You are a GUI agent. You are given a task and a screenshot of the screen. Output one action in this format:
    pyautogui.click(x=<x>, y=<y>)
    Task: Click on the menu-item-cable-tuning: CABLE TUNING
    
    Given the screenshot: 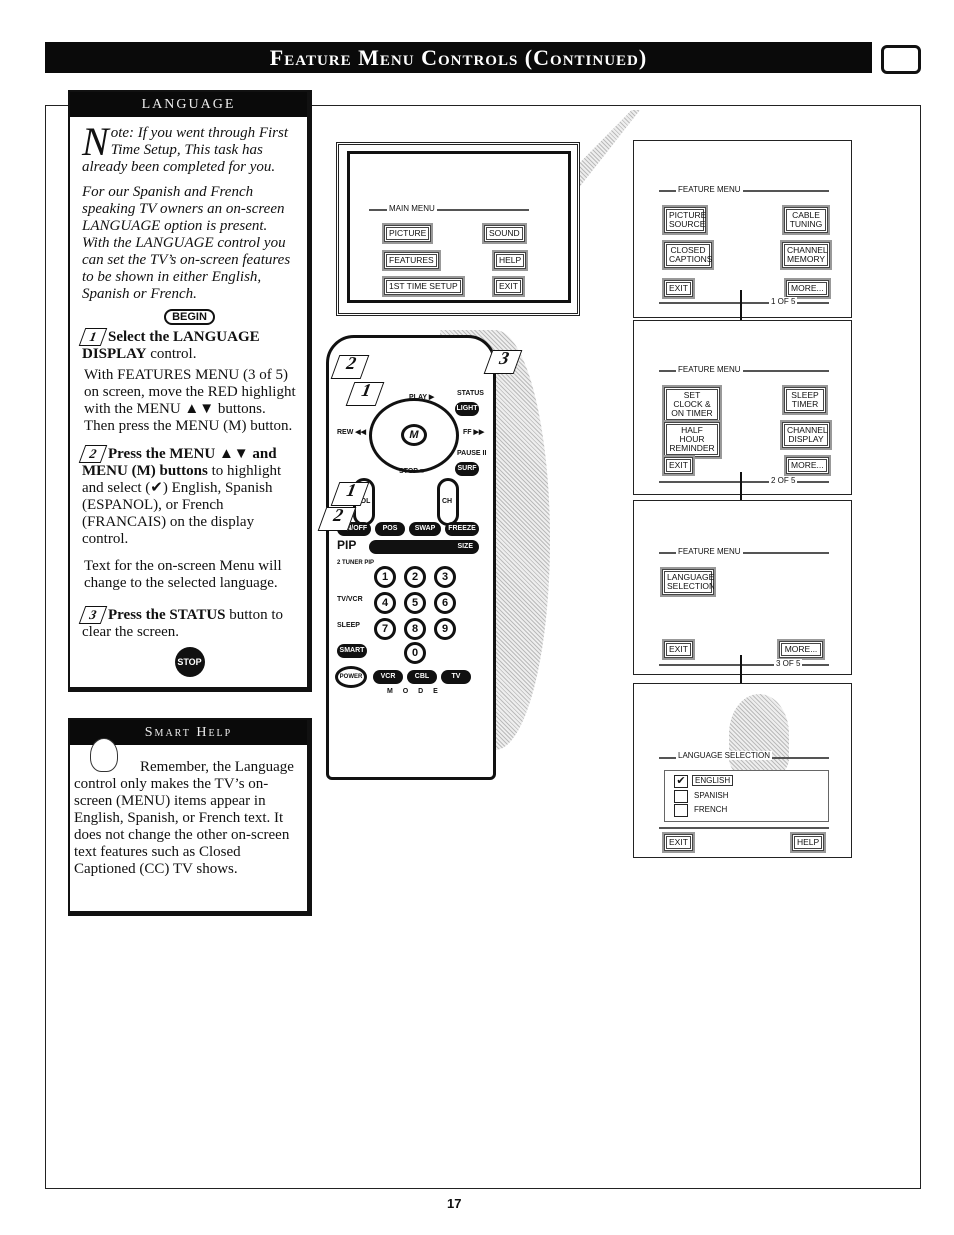 What is the action you would take?
    pyautogui.click(x=806, y=220)
    